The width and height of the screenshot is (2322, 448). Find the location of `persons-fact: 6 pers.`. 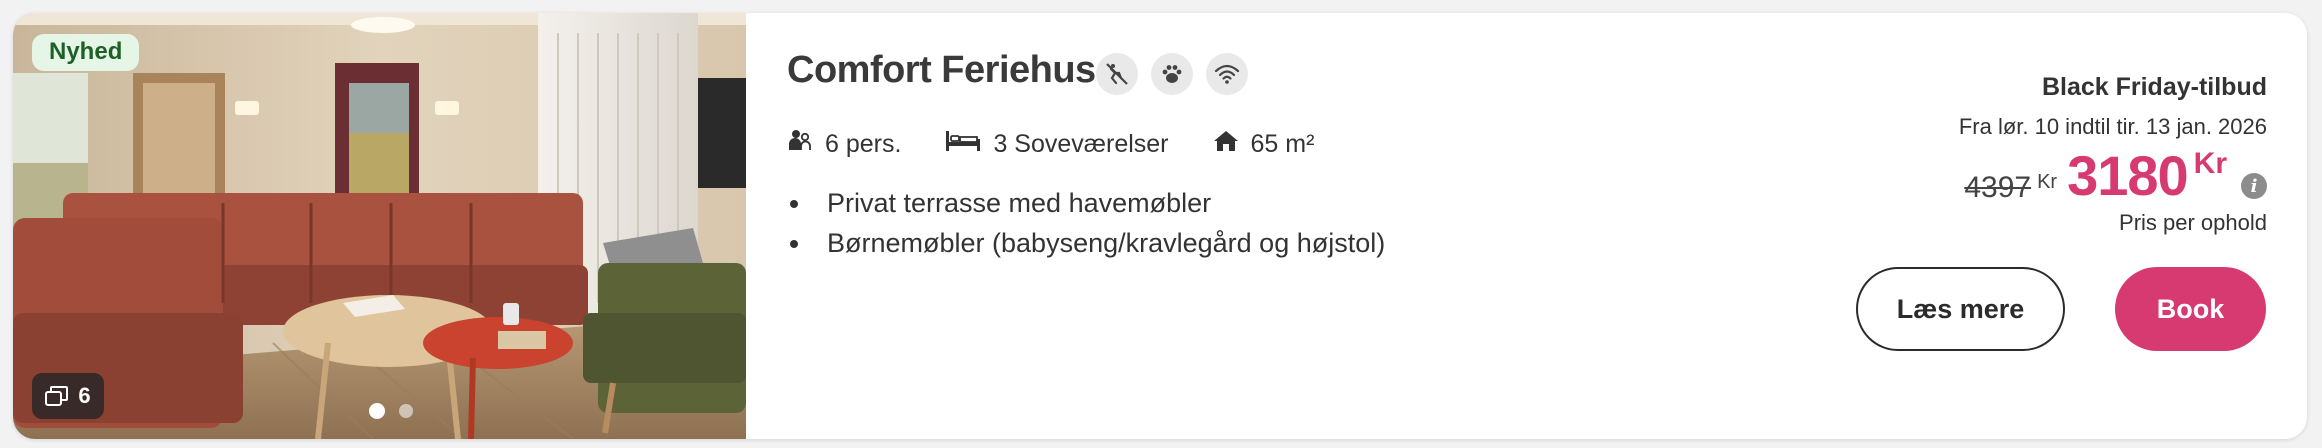

persons-fact: 6 pers. is located at coordinates (844, 144).